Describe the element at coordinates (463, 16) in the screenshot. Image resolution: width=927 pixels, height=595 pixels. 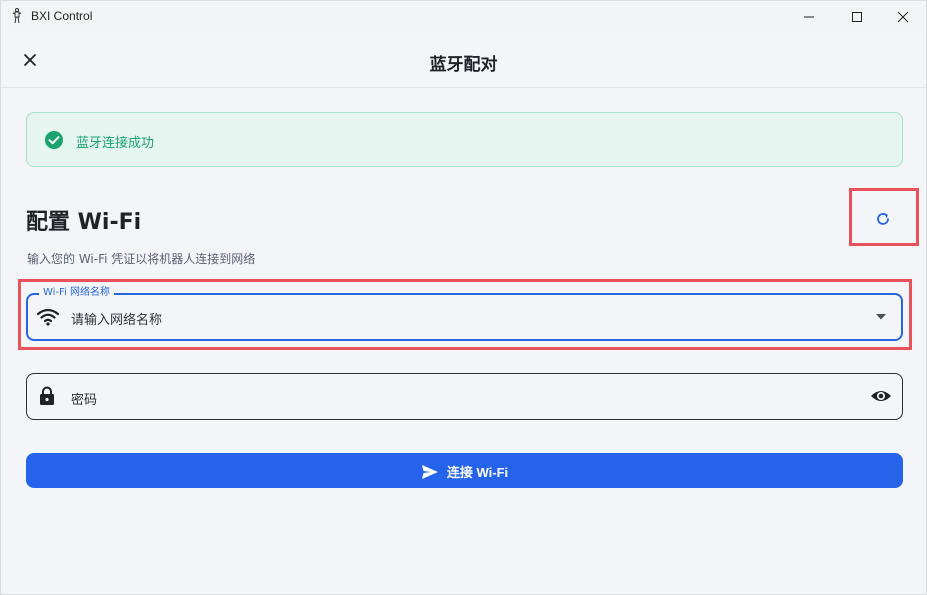
I see `title-bar: BXI Control` at that location.